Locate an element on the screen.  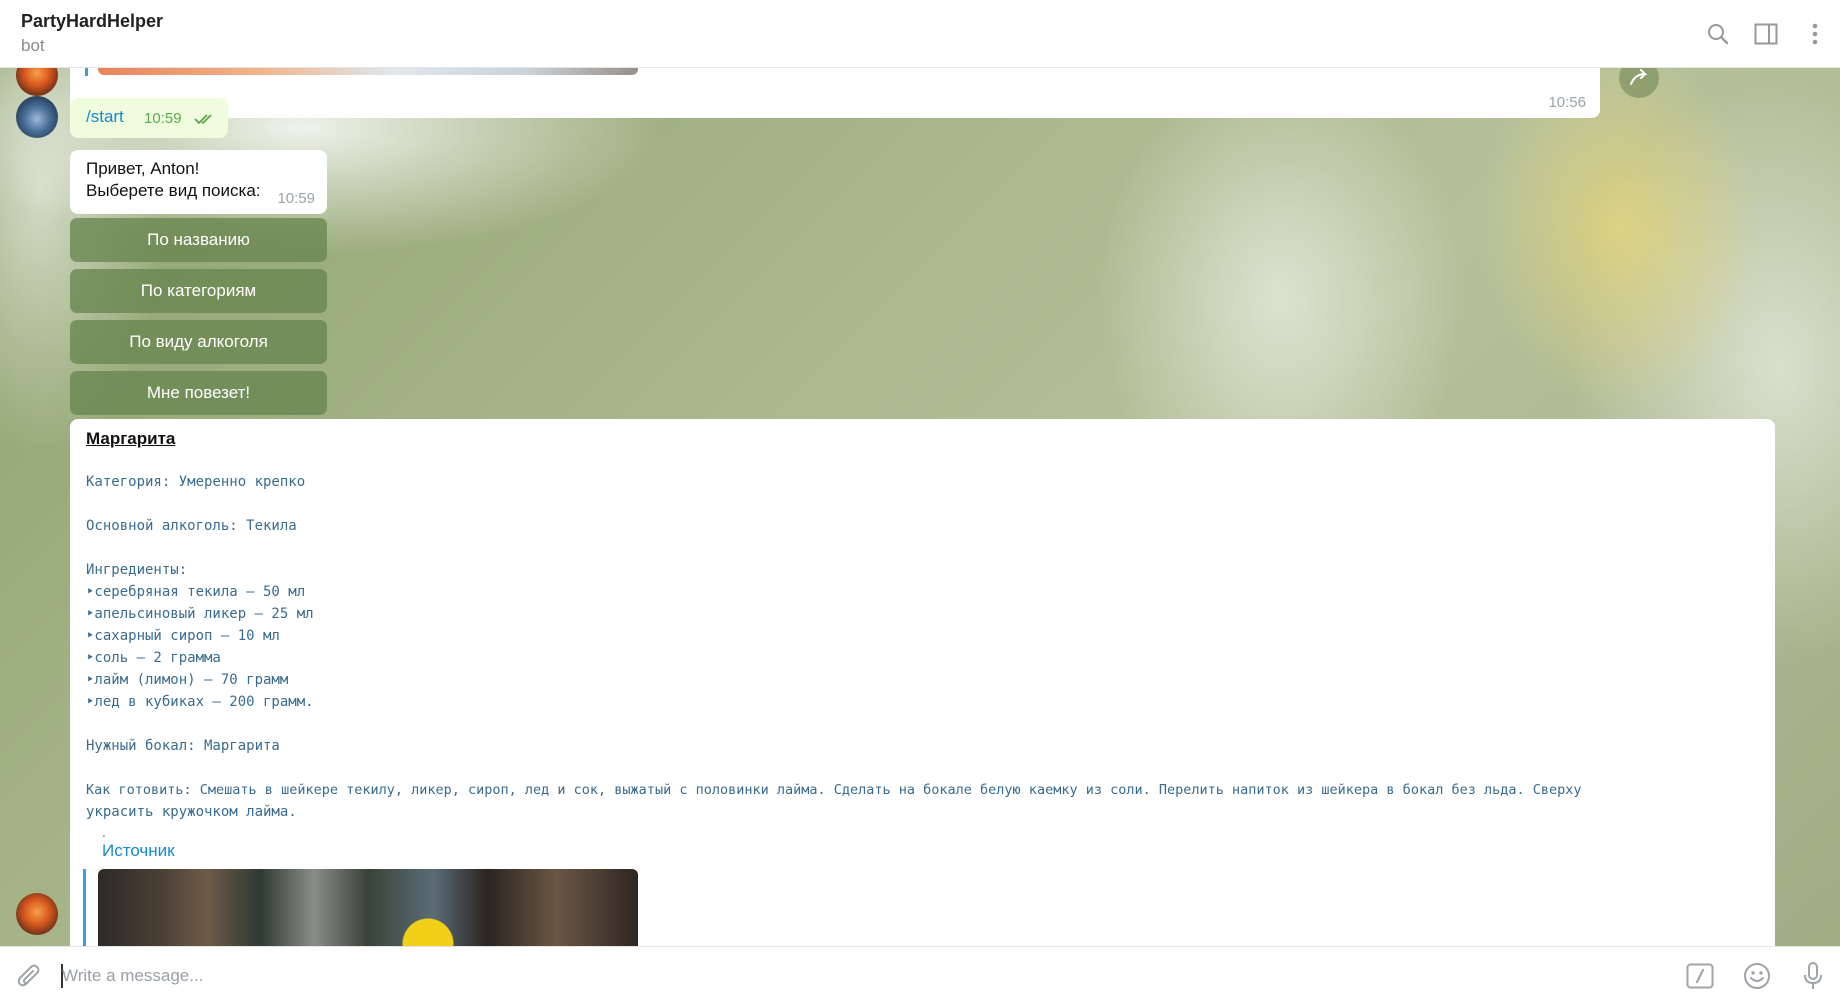
previous-preview-image is located at coordinates (368, 71).